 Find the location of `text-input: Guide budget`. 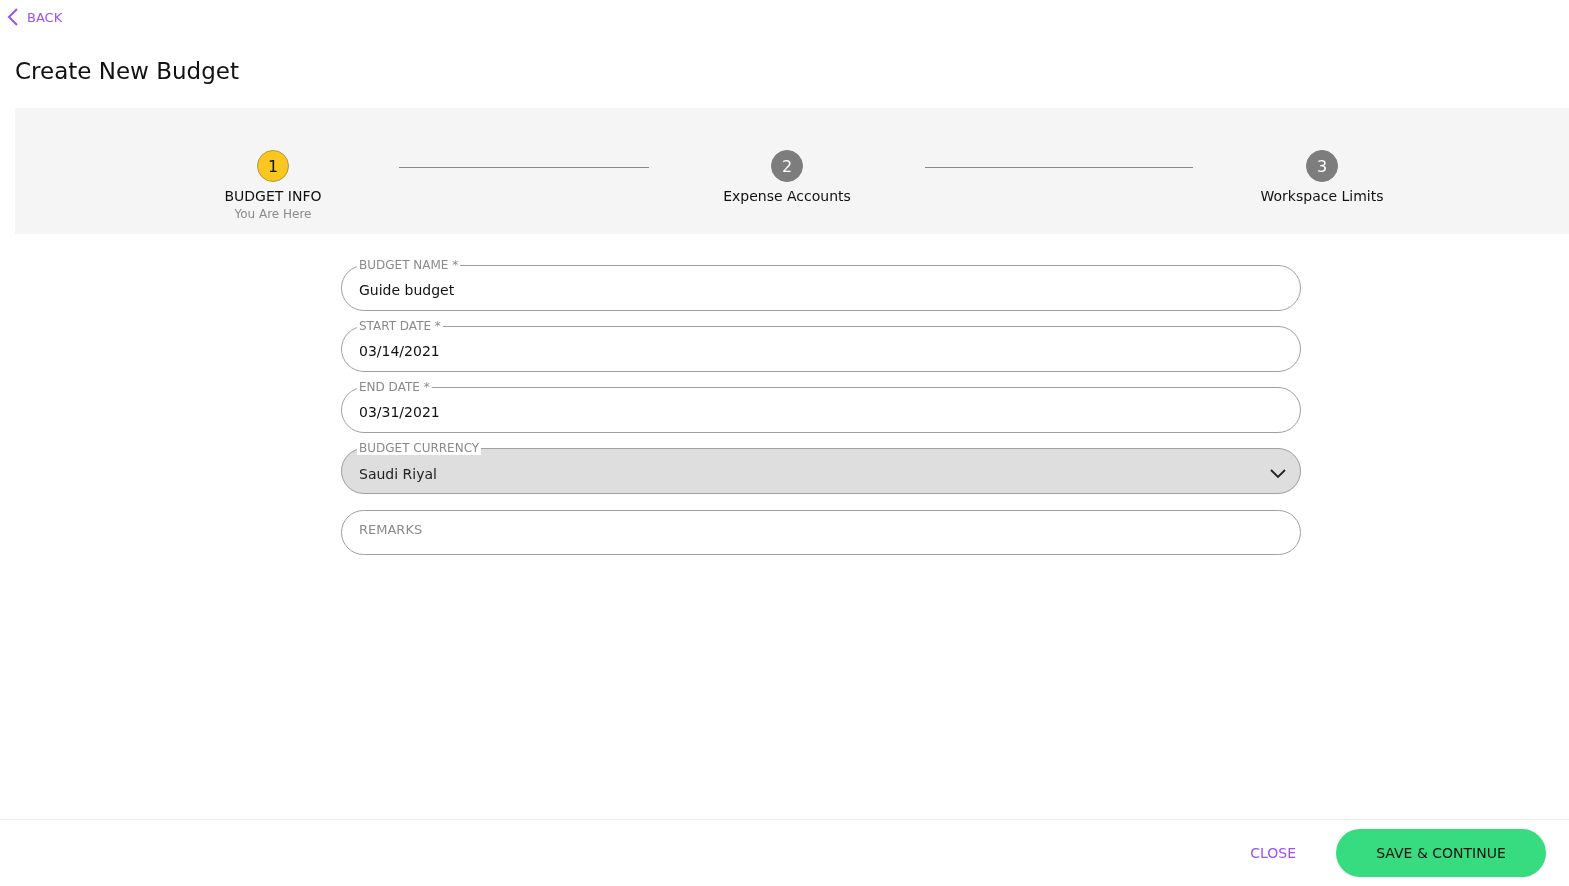

text-input: Guide budget is located at coordinates (822, 290).